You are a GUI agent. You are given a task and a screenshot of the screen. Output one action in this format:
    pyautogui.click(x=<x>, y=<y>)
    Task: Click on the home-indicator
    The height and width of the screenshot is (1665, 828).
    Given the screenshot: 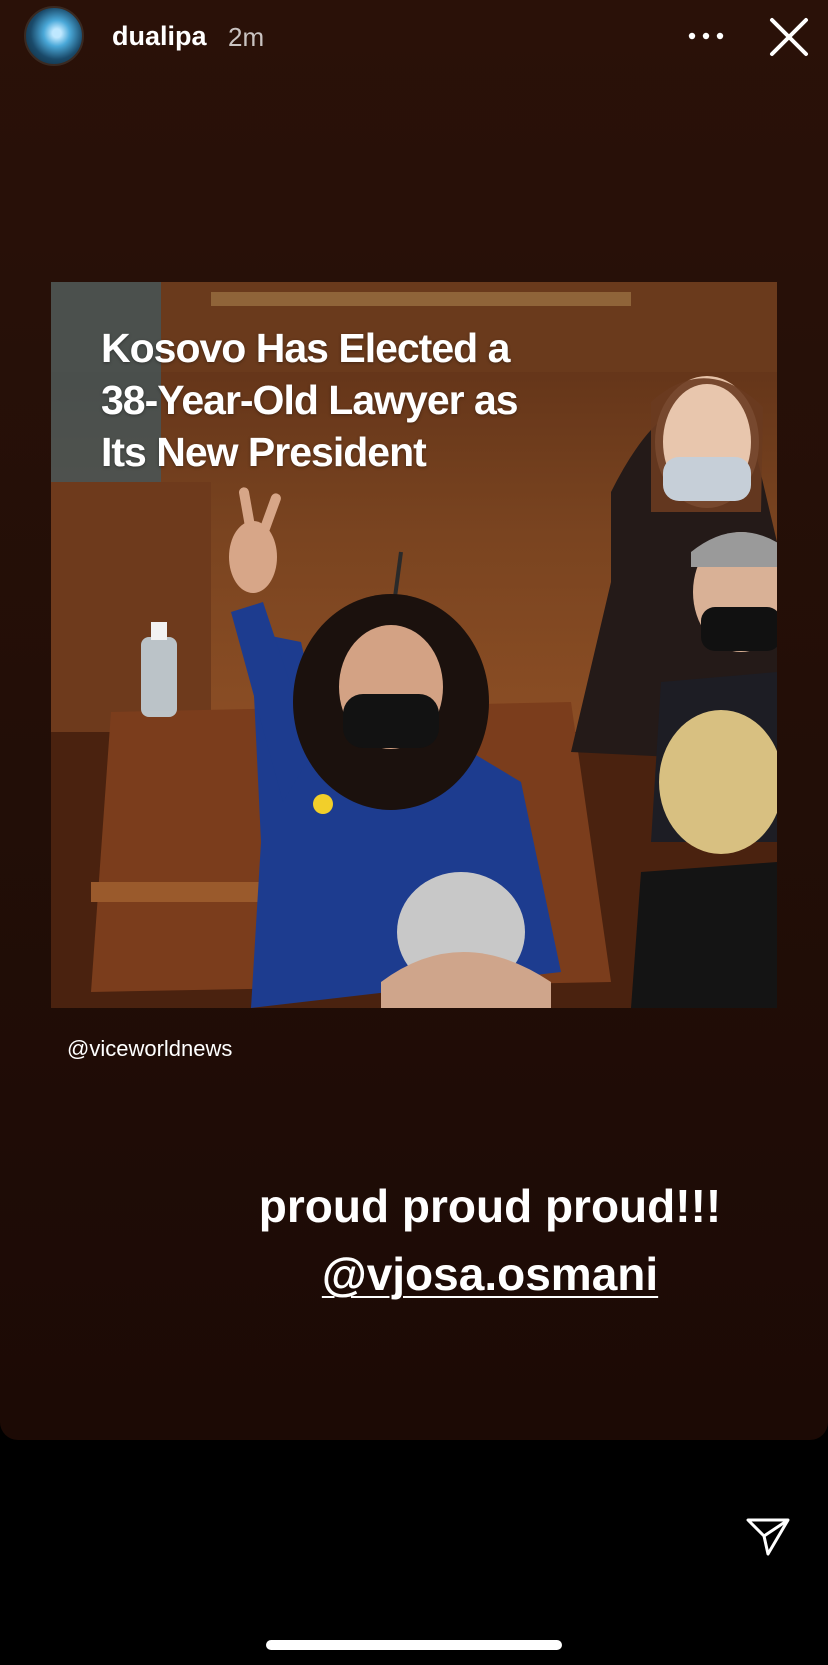 What is the action you would take?
    pyautogui.click(x=414, y=1645)
    